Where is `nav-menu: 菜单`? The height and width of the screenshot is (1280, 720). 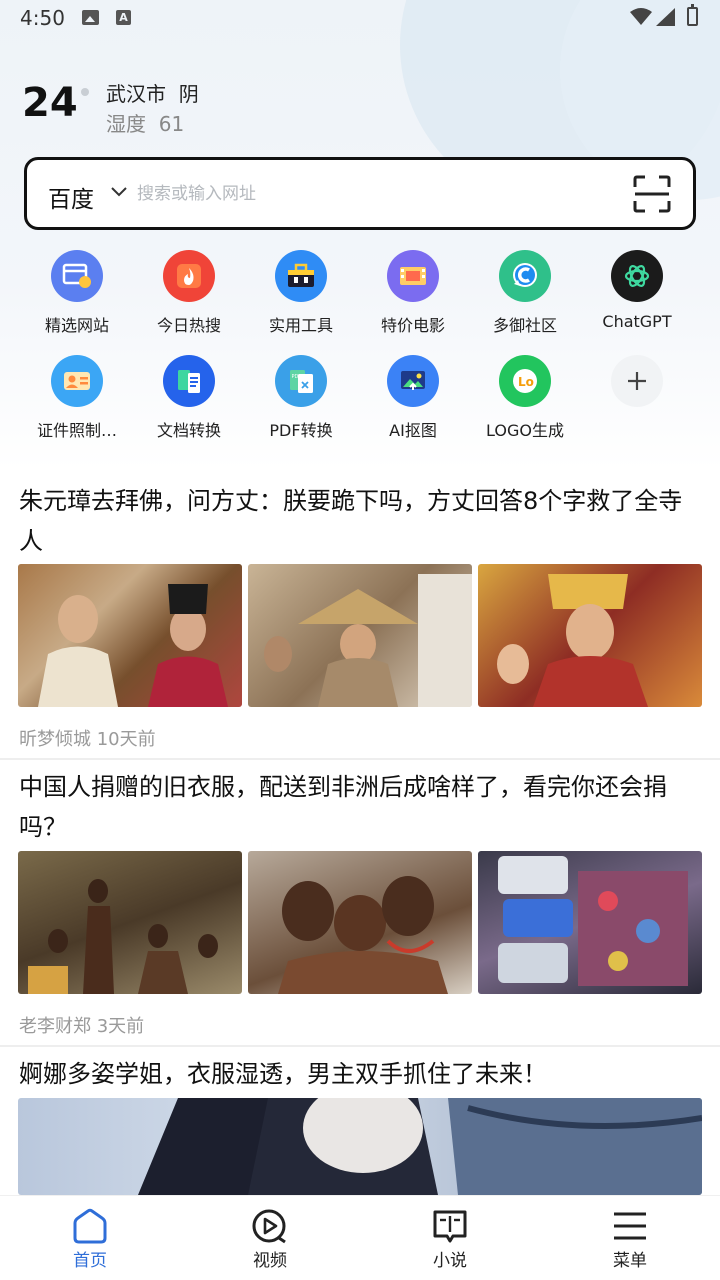 nav-menu: 菜单 is located at coordinates (630, 1238).